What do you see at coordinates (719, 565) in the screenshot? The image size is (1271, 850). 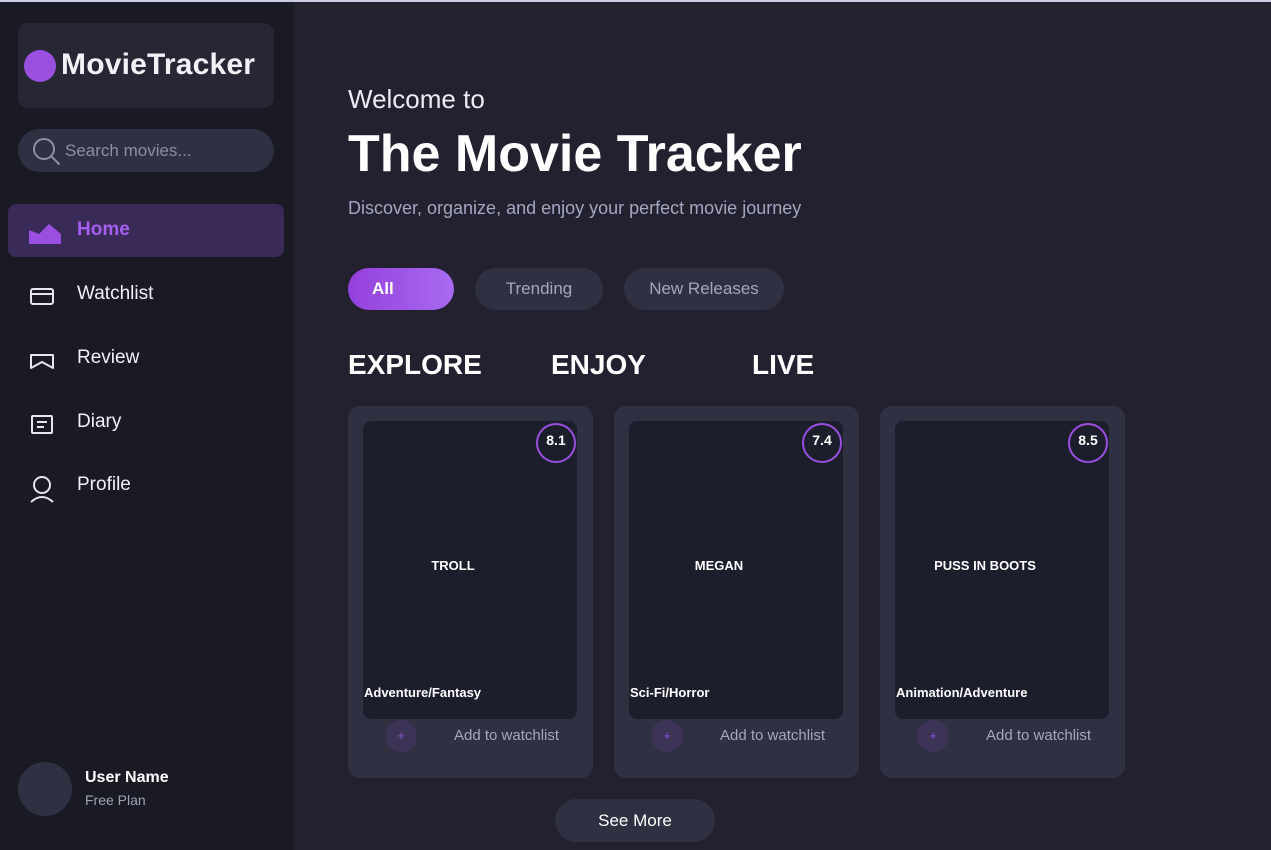 I see `movie-title: MEGAN` at bounding box center [719, 565].